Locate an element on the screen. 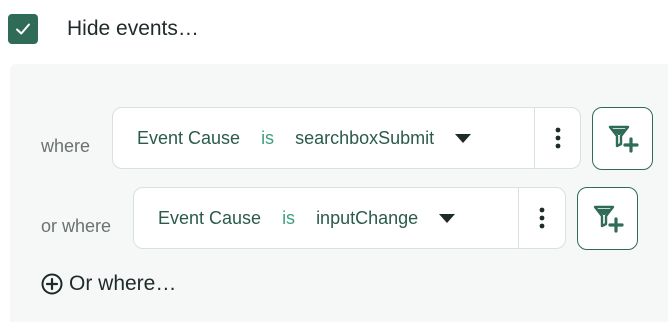 This screenshot has height=322, width=668. condition-value: inputChange is located at coordinates (367, 218).